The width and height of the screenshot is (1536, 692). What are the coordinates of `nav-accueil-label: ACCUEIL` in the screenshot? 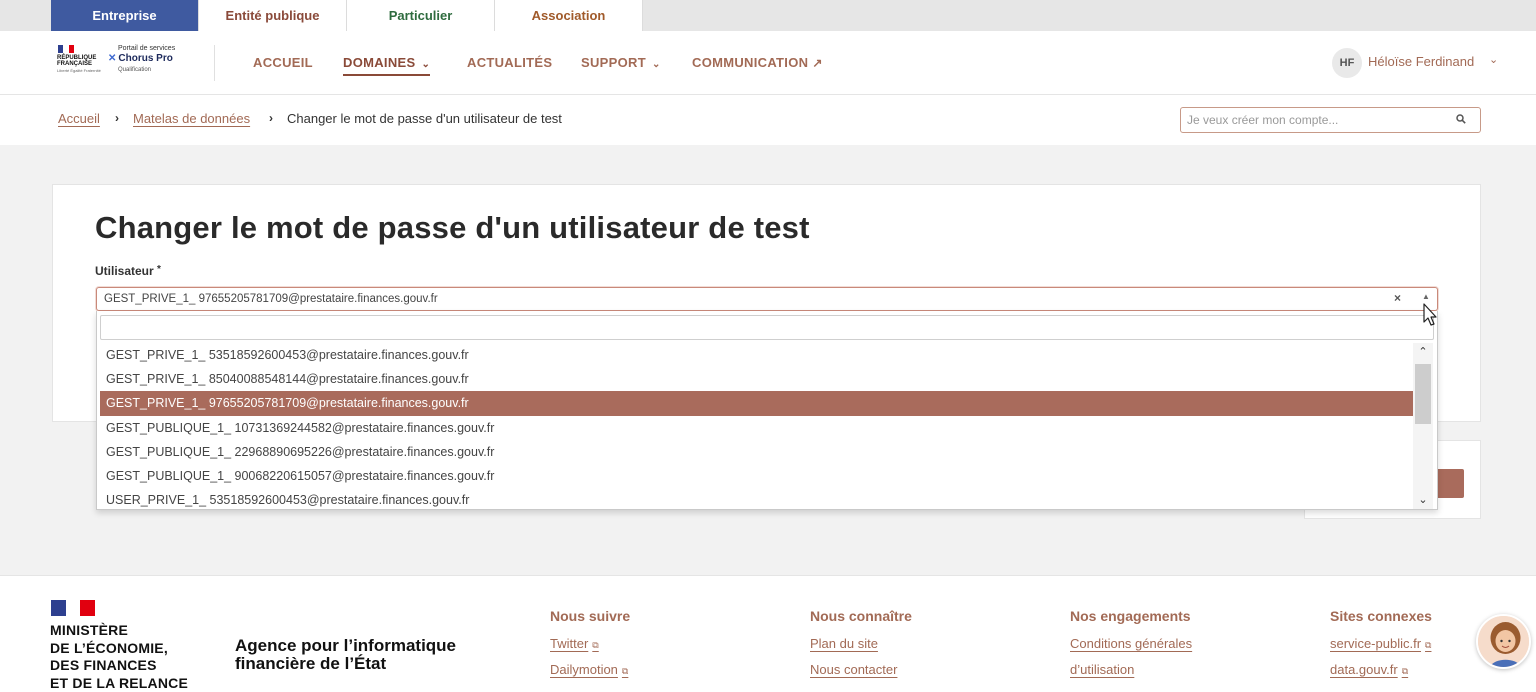 It's located at (283, 62).